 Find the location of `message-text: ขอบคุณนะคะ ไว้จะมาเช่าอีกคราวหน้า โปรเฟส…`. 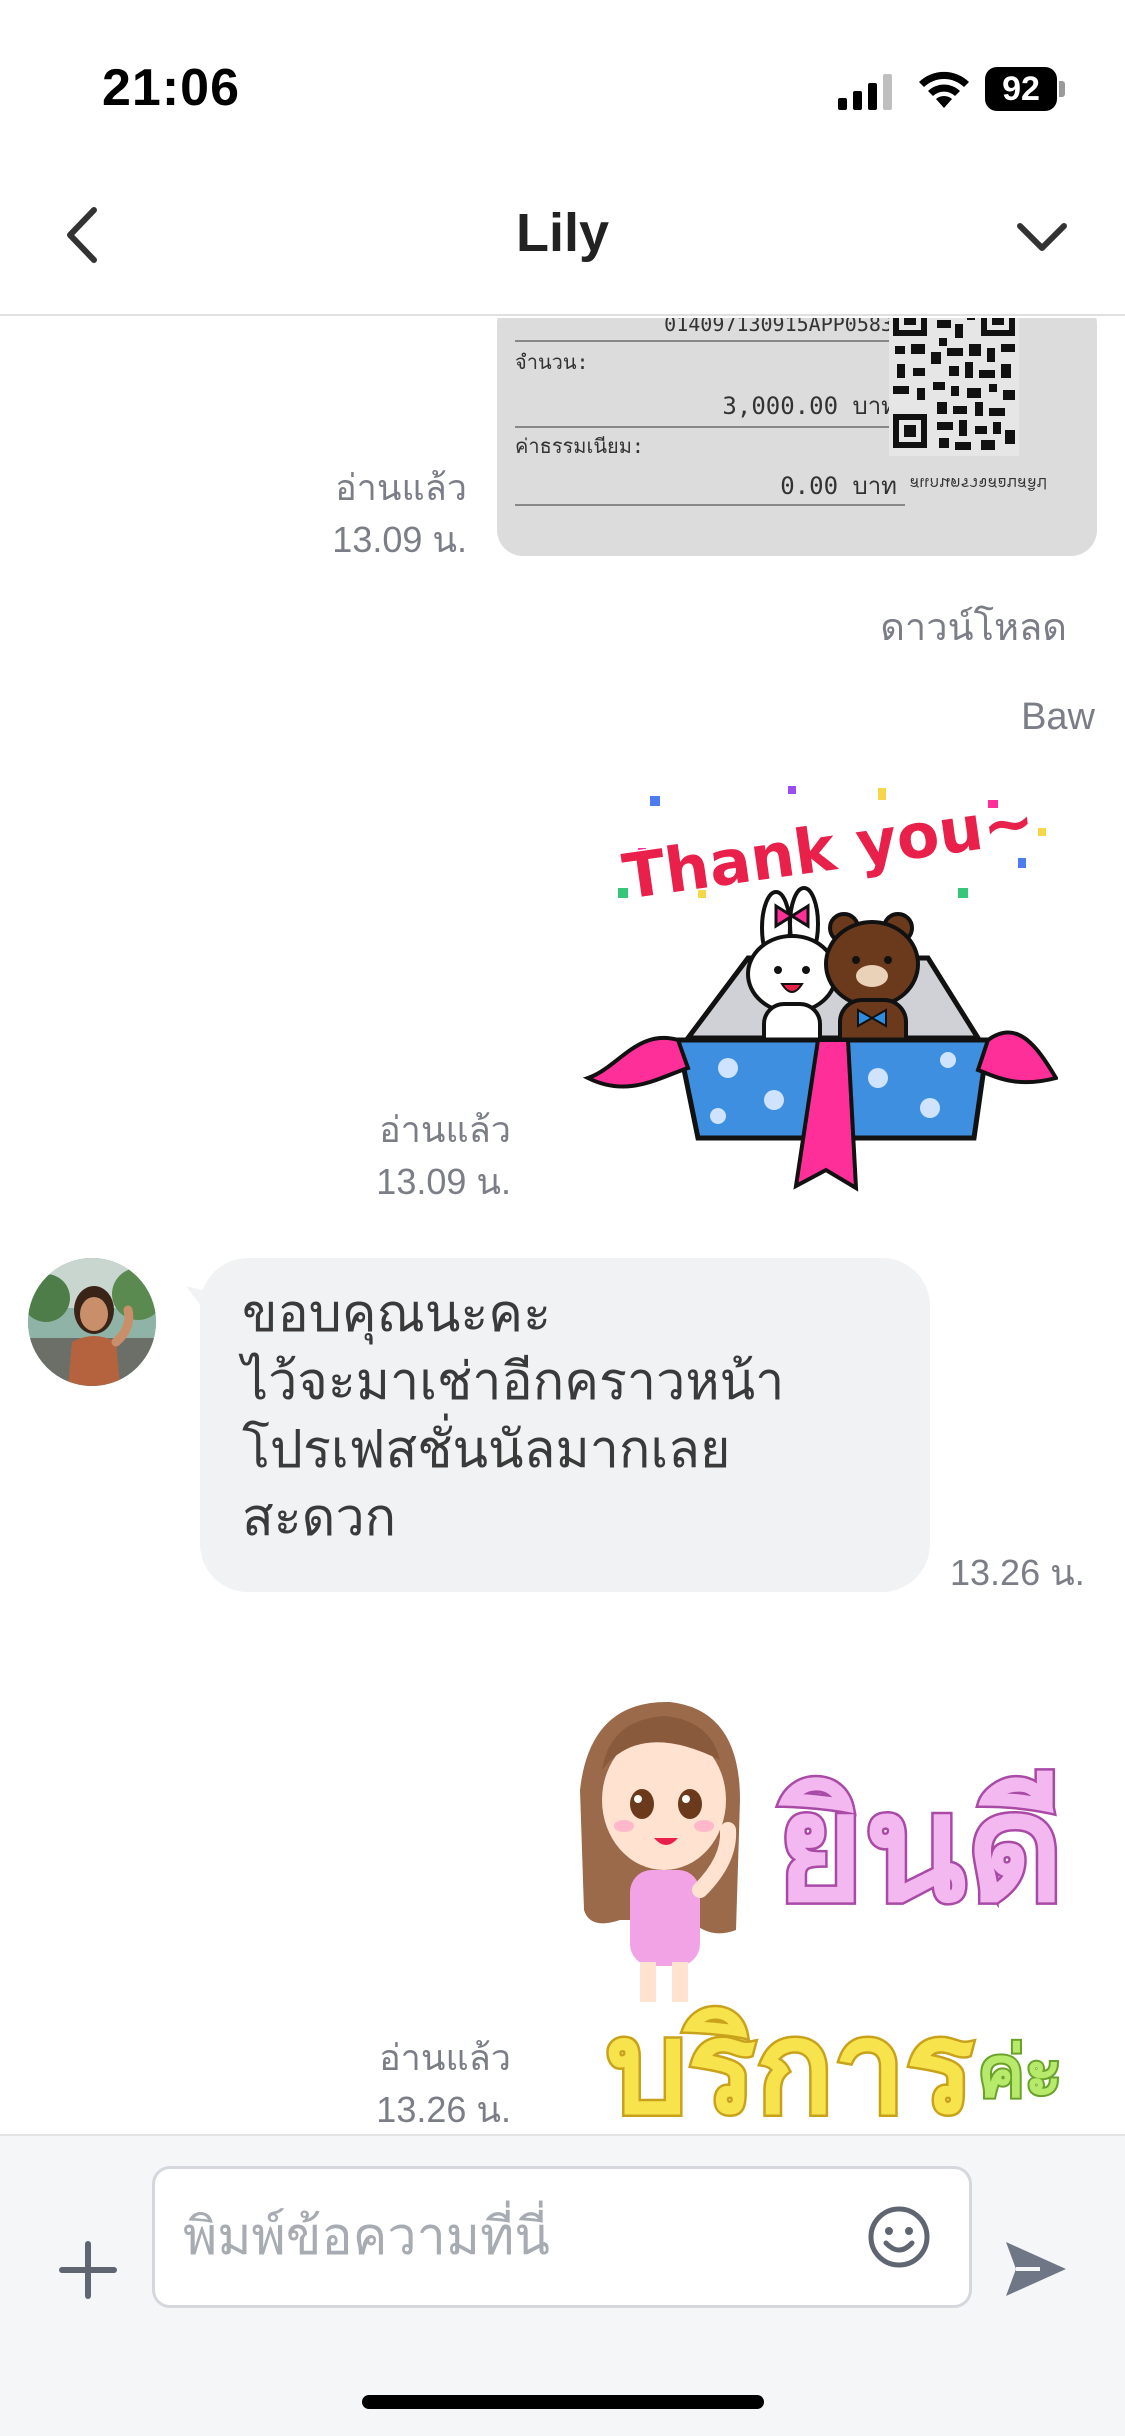

message-text: ขอบคุณนะคะ ไว้จะมาเช่าอีกคราวหน้า โปรเฟส… is located at coordinates (513, 1416).